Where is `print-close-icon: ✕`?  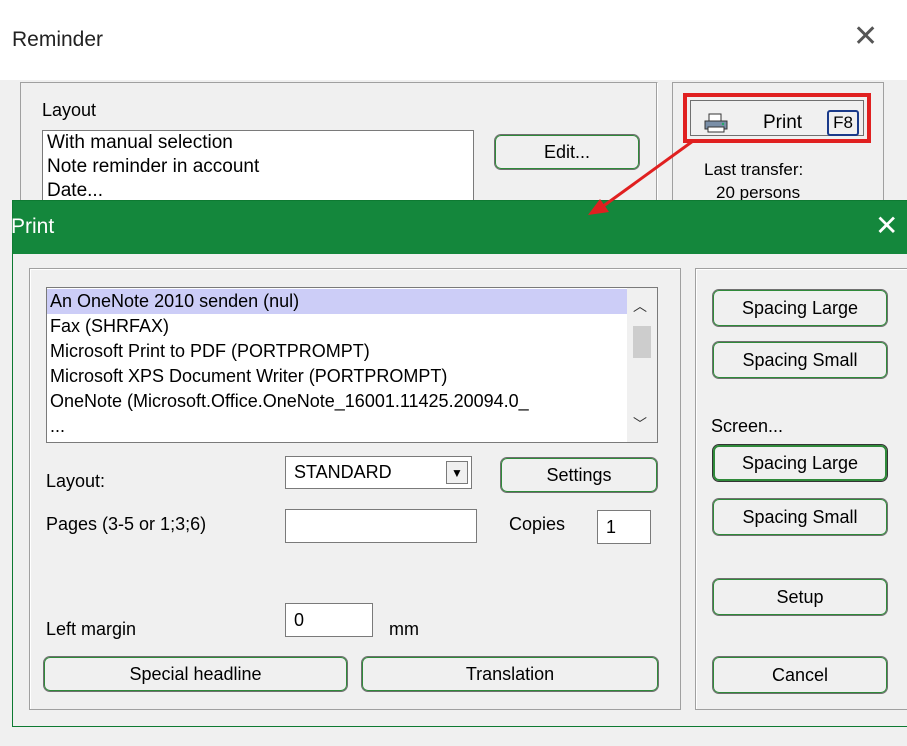 print-close-icon: ✕ is located at coordinates (886, 226).